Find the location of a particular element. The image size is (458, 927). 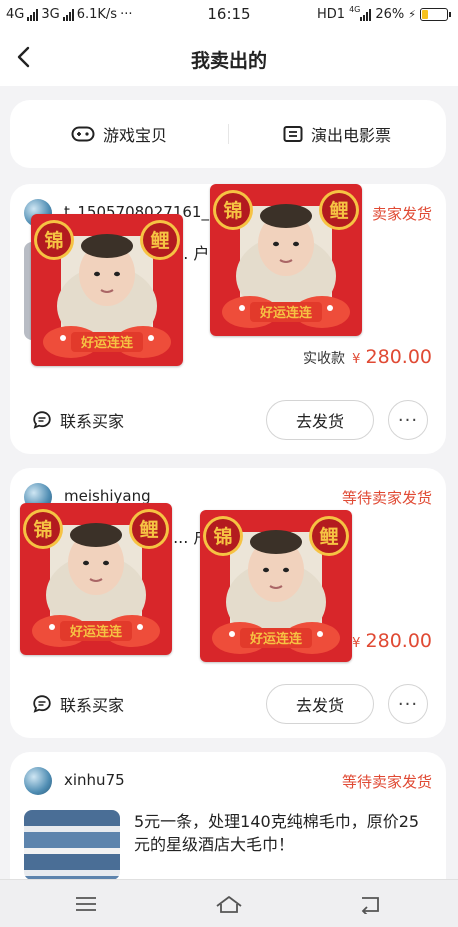

status-right: HD1 4G 26% ⚡ is located at coordinates (384, 13).